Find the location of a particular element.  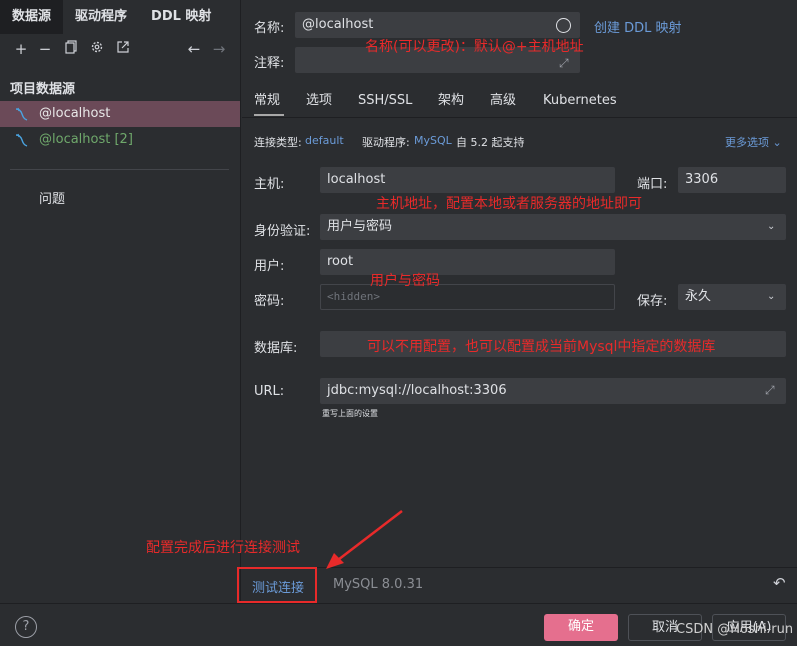

tab-kubernetes: Kubernetes is located at coordinates (580, 103).